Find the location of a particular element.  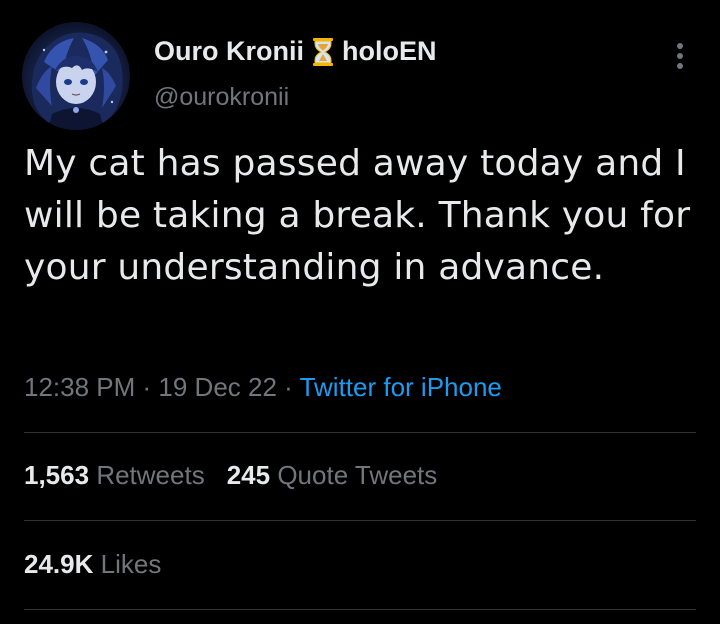

tweet-date: 19 Dec 22 is located at coordinates (217, 387).